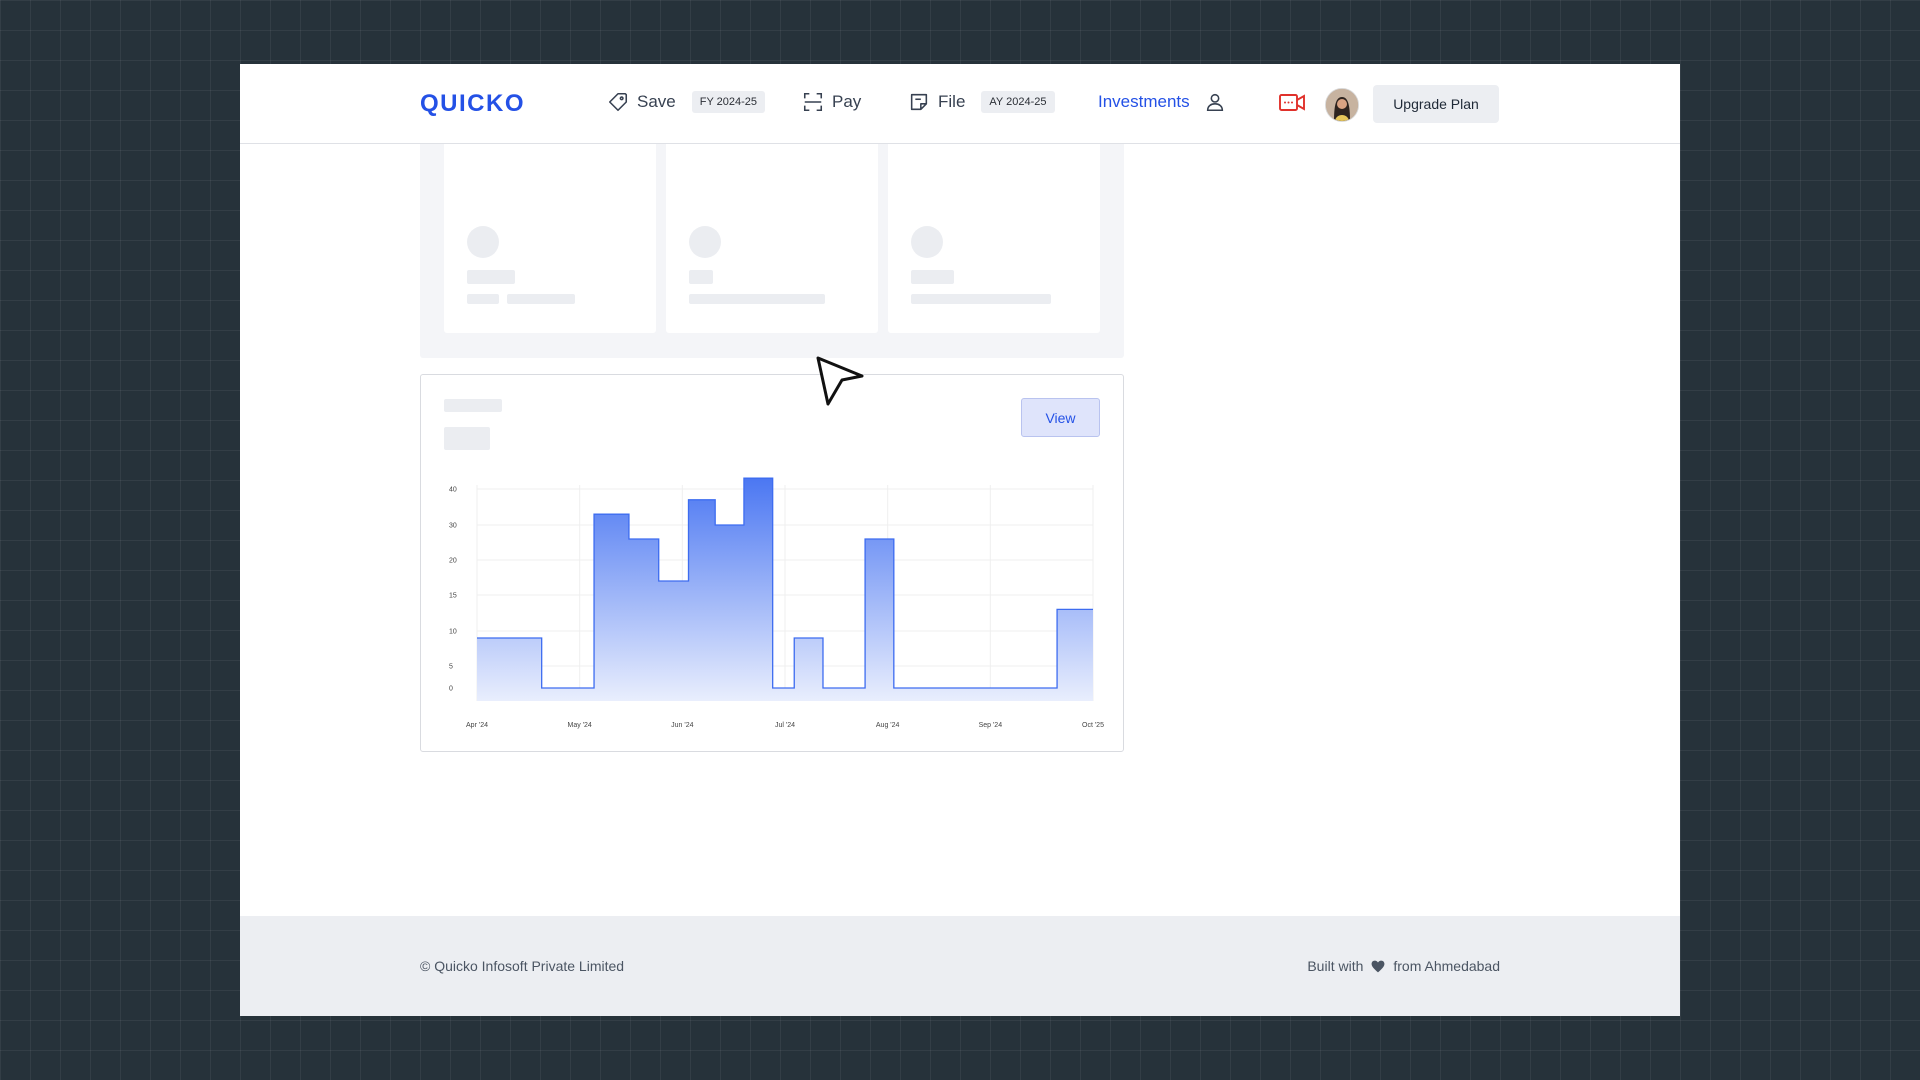  Describe the element at coordinates (1292, 105) in the screenshot. I see `video-call-icon` at that location.